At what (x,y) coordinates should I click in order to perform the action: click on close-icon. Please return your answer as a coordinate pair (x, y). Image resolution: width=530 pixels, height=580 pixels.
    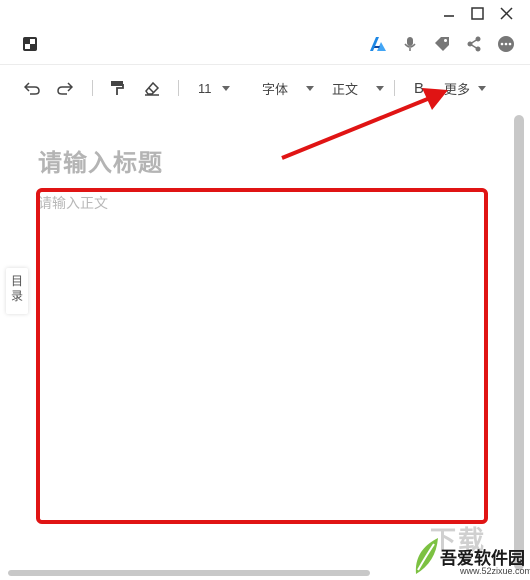
    Looking at the image, I should click on (506, 13).